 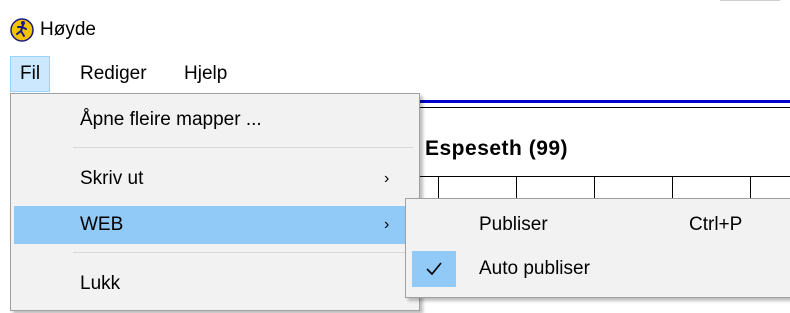 What do you see at coordinates (602, 176) in the screenshot?
I see `table-grid-top` at bounding box center [602, 176].